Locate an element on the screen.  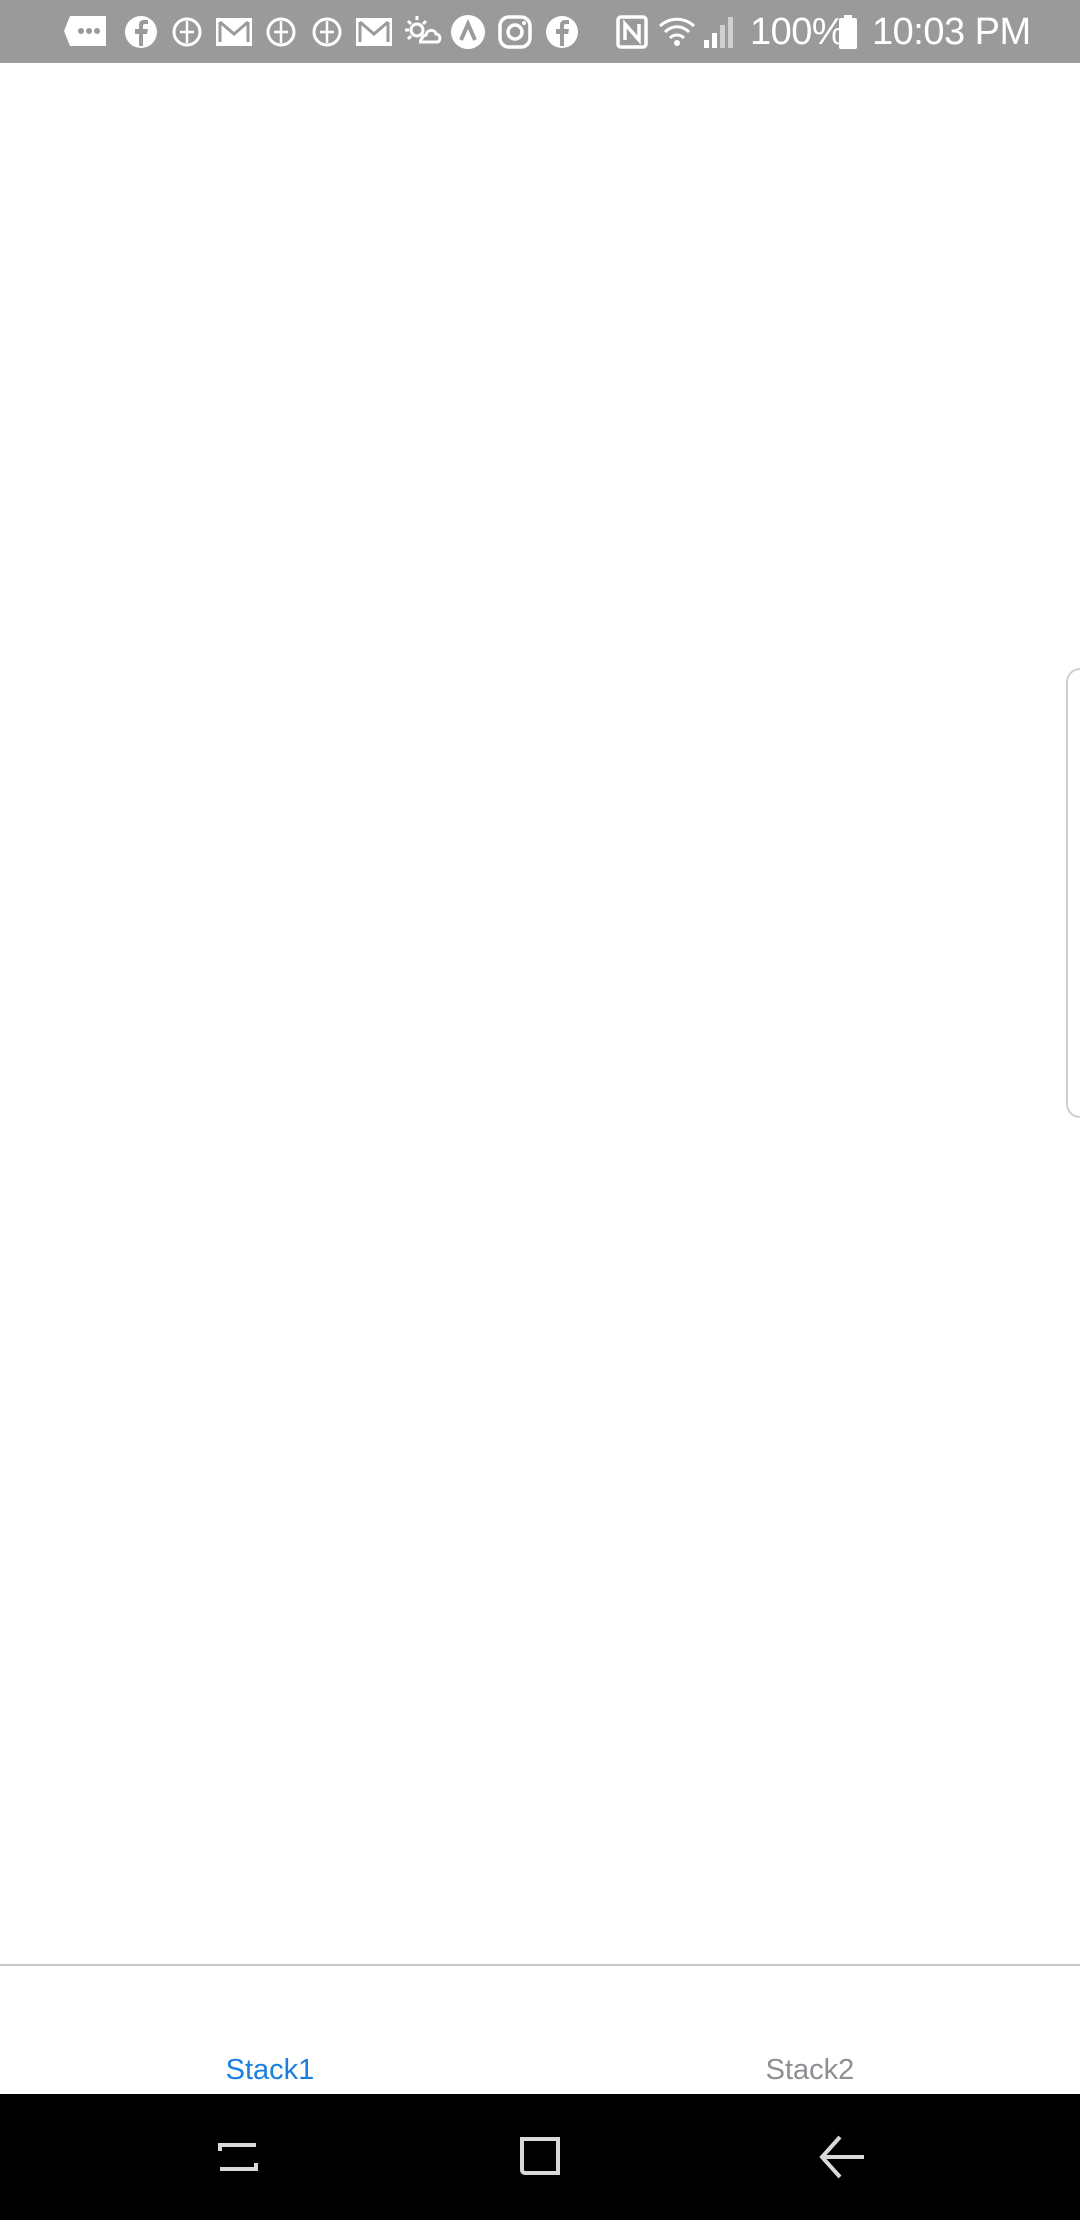
status-bar: 100% 10:03 PM is located at coordinates (540, 31).